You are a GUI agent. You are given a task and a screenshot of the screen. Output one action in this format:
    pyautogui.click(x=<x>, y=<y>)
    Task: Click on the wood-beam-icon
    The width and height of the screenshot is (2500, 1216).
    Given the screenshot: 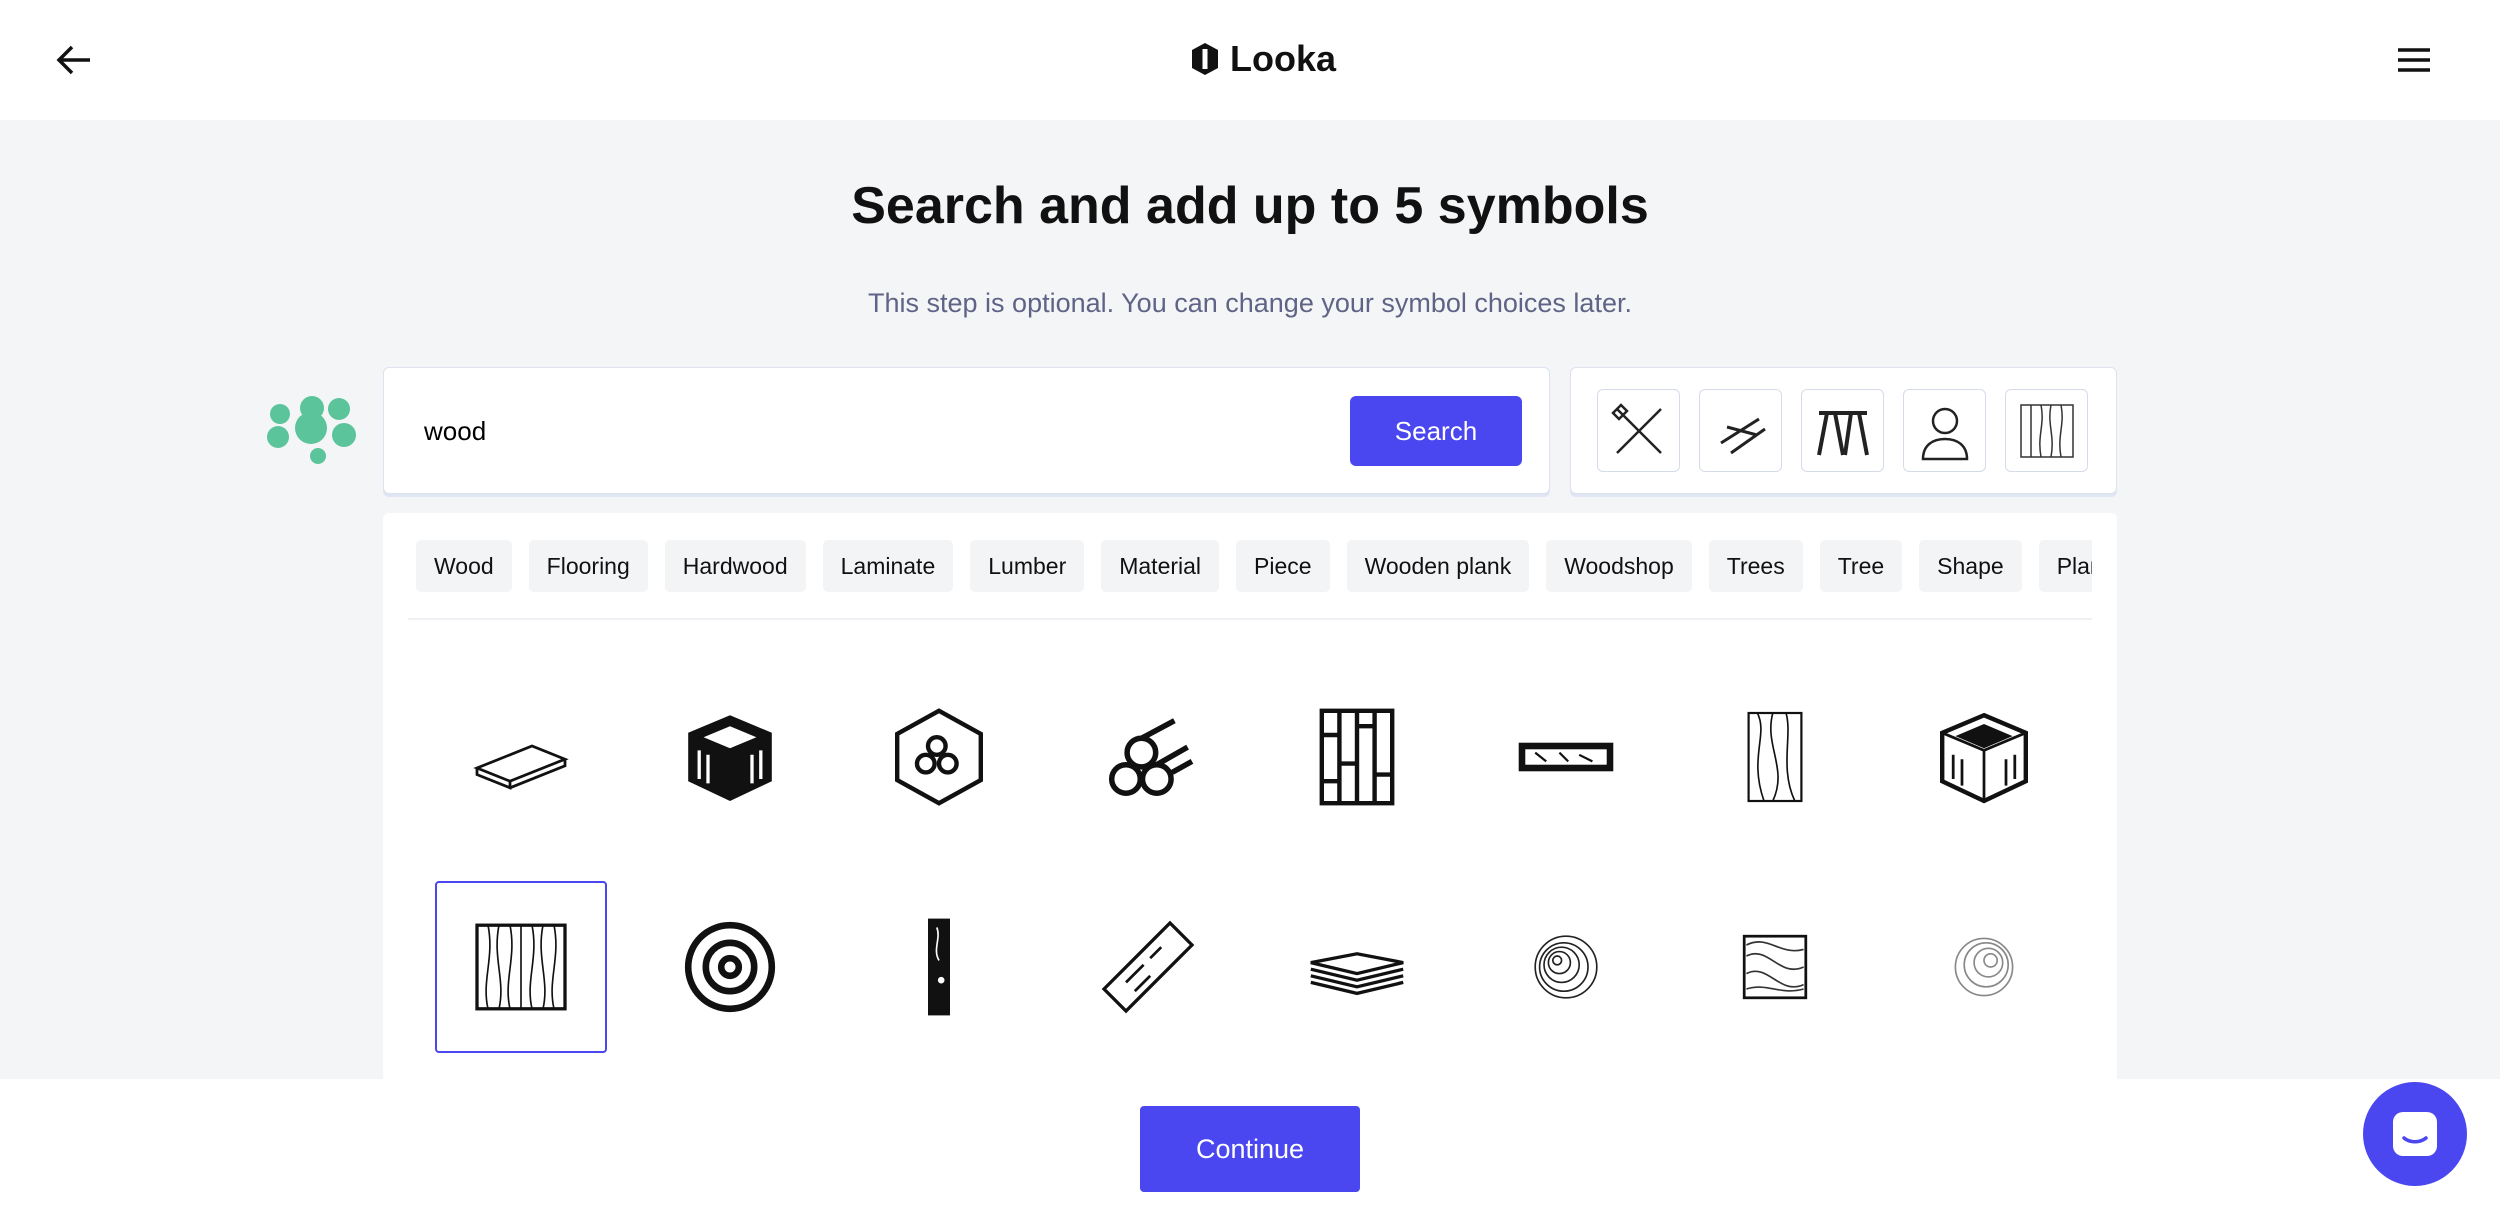 What is the action you would take?
    pyautogui.click(x=1566, y=757)
    